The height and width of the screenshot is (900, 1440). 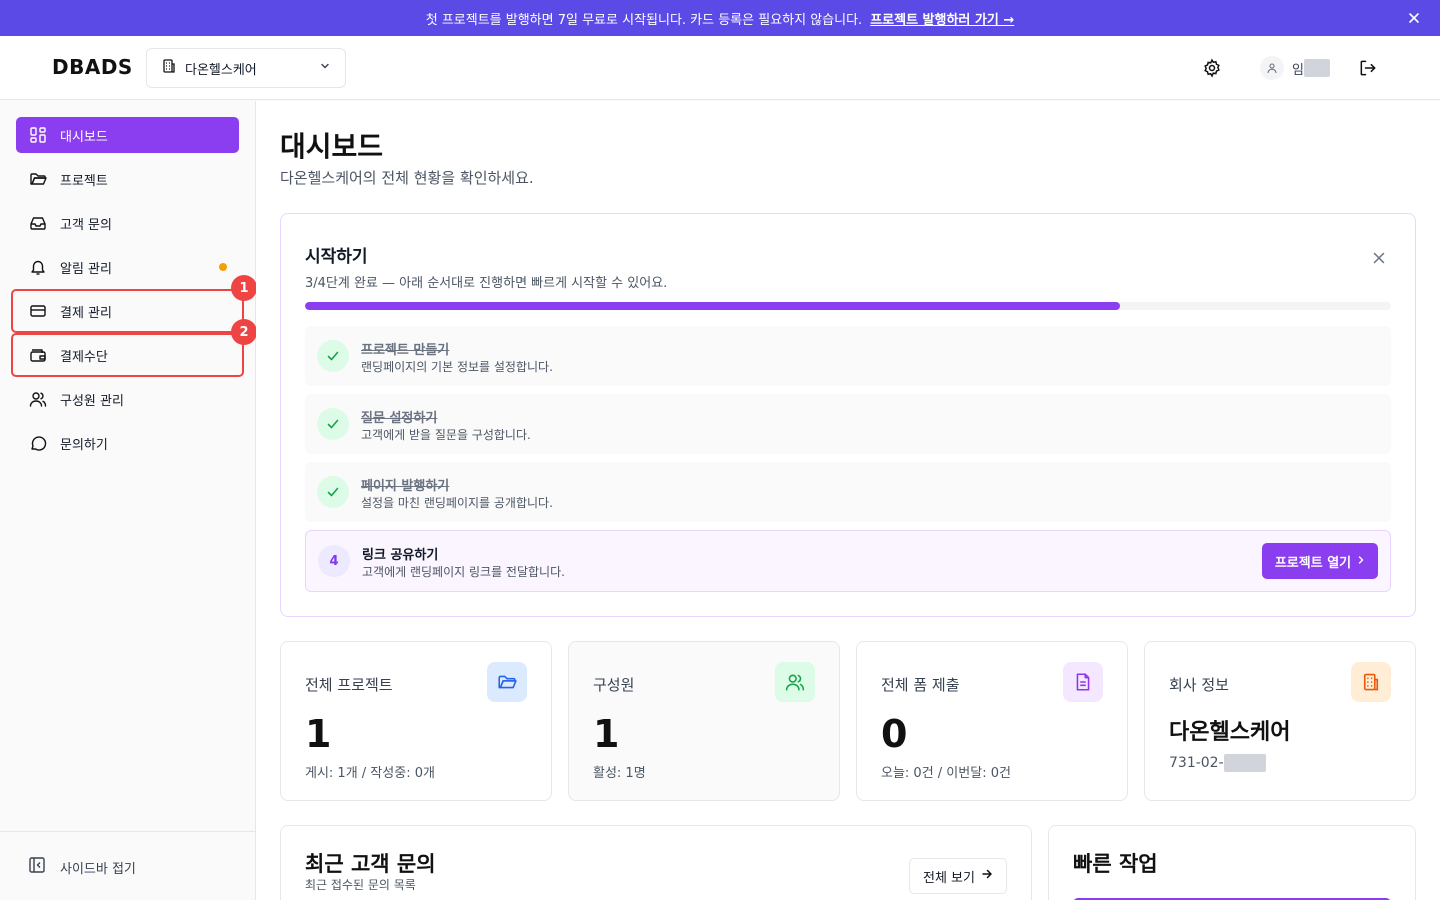 I want to click on card-value: 0, so click(x=894, y=734).